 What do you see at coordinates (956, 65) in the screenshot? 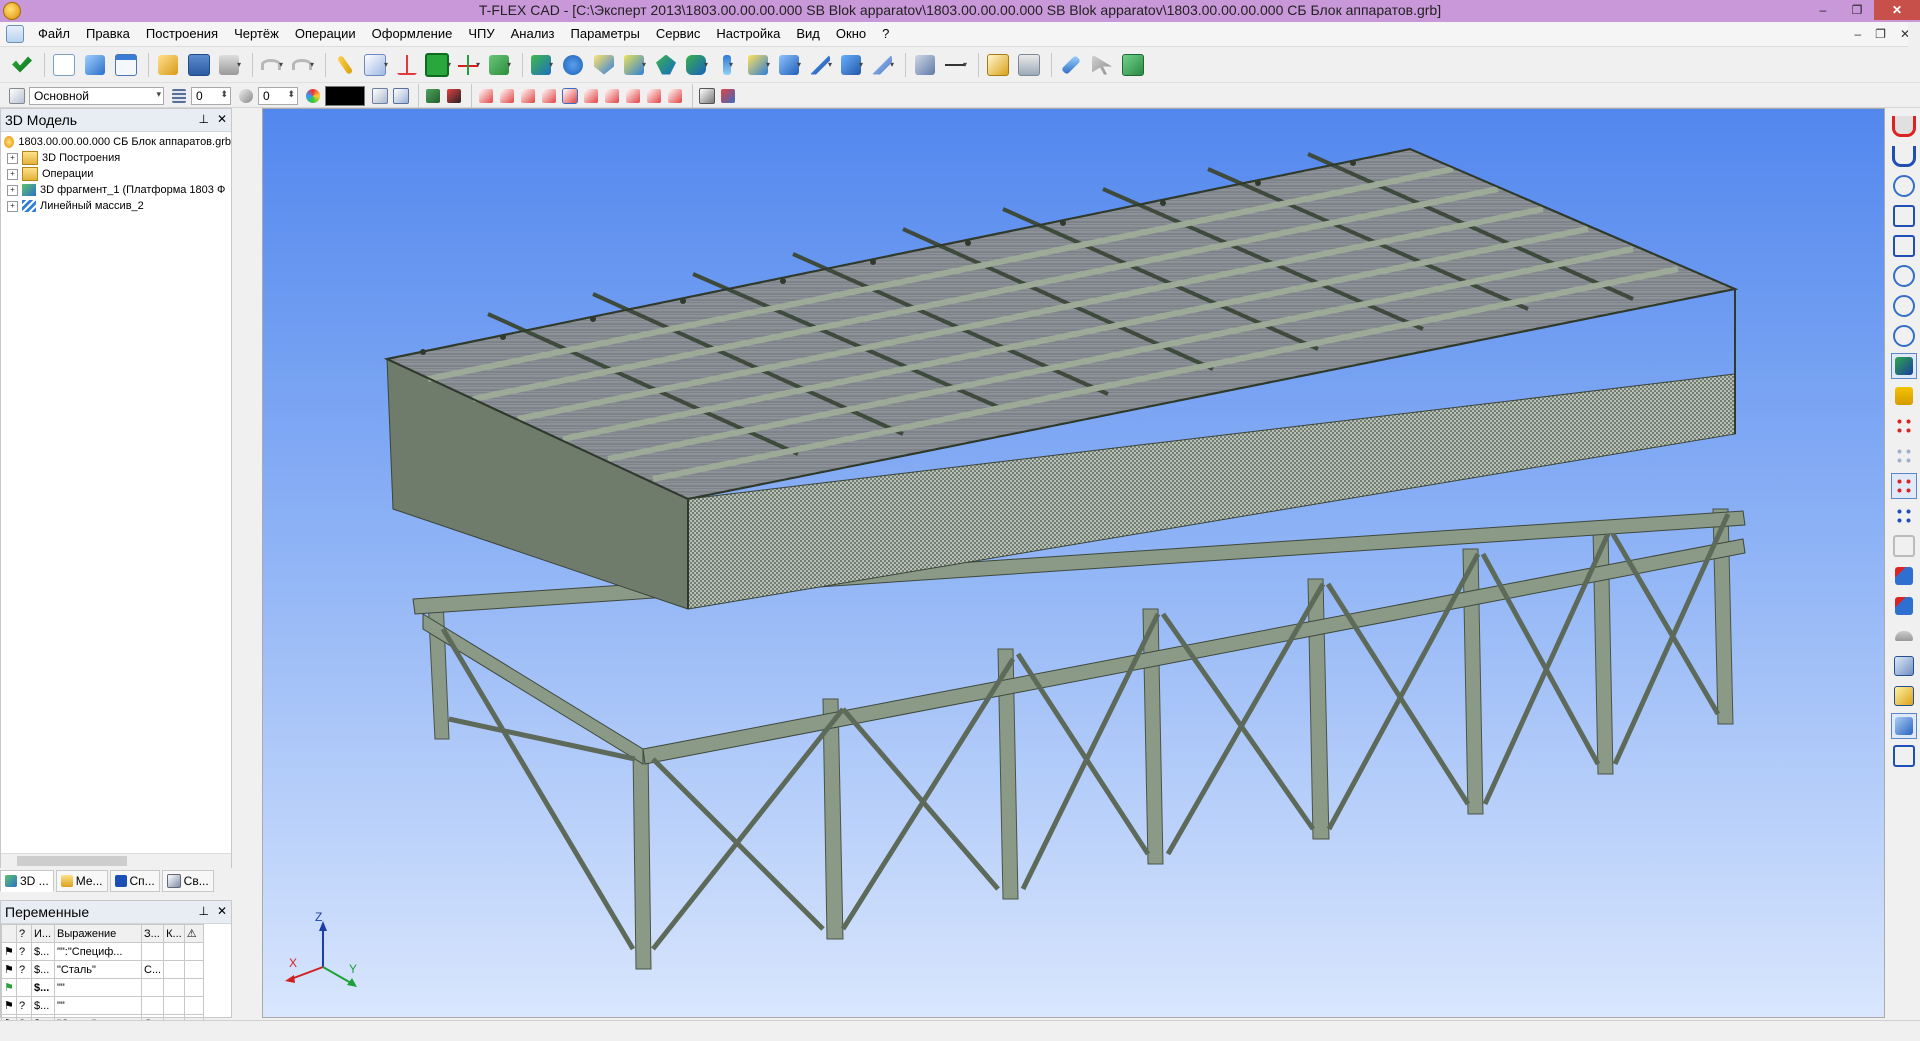
I see `dimension-icon: ▾` at bounding box center [956, 65].